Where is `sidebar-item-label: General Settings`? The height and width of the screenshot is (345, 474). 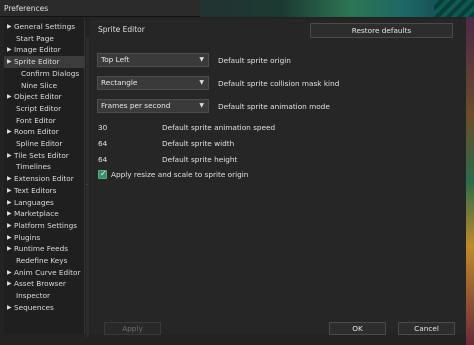 sidebar-item-label: General Settings is located at coordinates (45, 26).